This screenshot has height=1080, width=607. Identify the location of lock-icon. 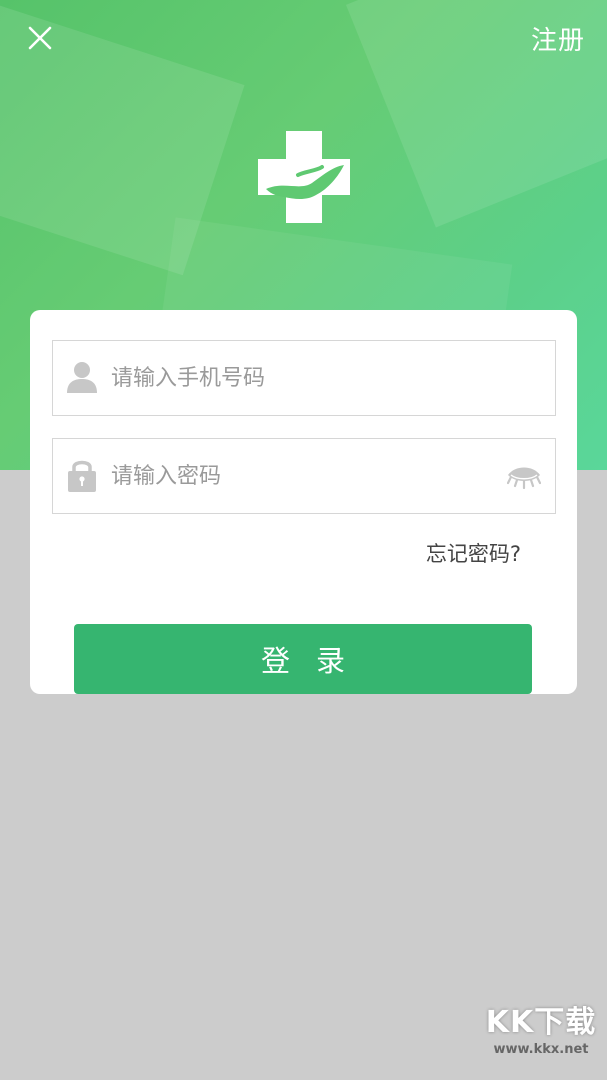
(82, 476).